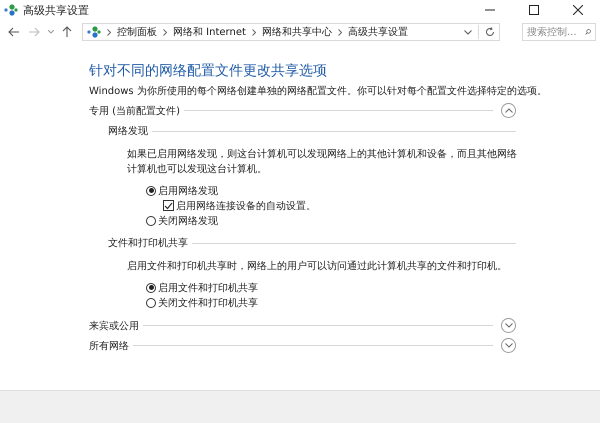  I want to click on option-label: 关闭文件和打印机共享, so click(208, 303).